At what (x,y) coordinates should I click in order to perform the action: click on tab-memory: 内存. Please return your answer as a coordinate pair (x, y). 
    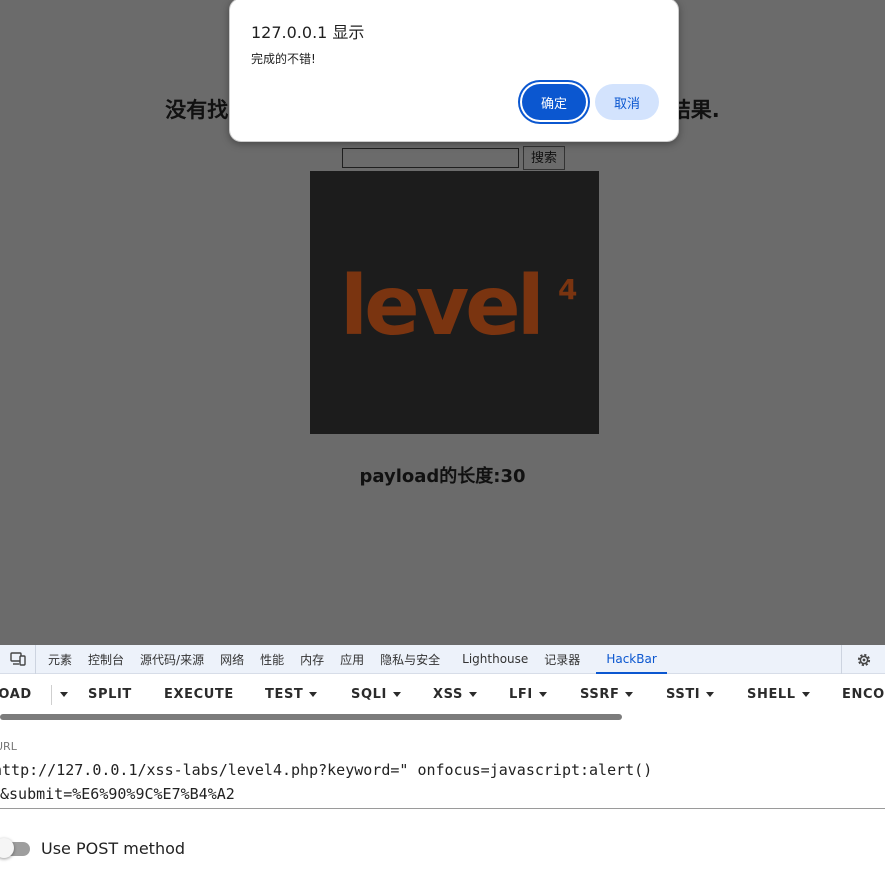
    Looking at the image, I should click on (312, 659).